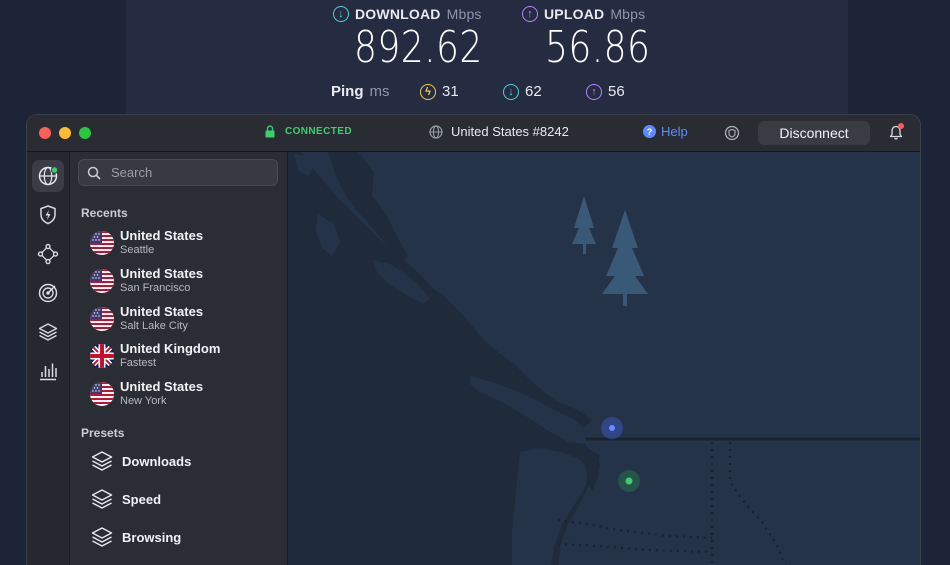  Describe the element at coordinates (137, 250) in the screenshot. I see `recent-city: Seattle` at that location.